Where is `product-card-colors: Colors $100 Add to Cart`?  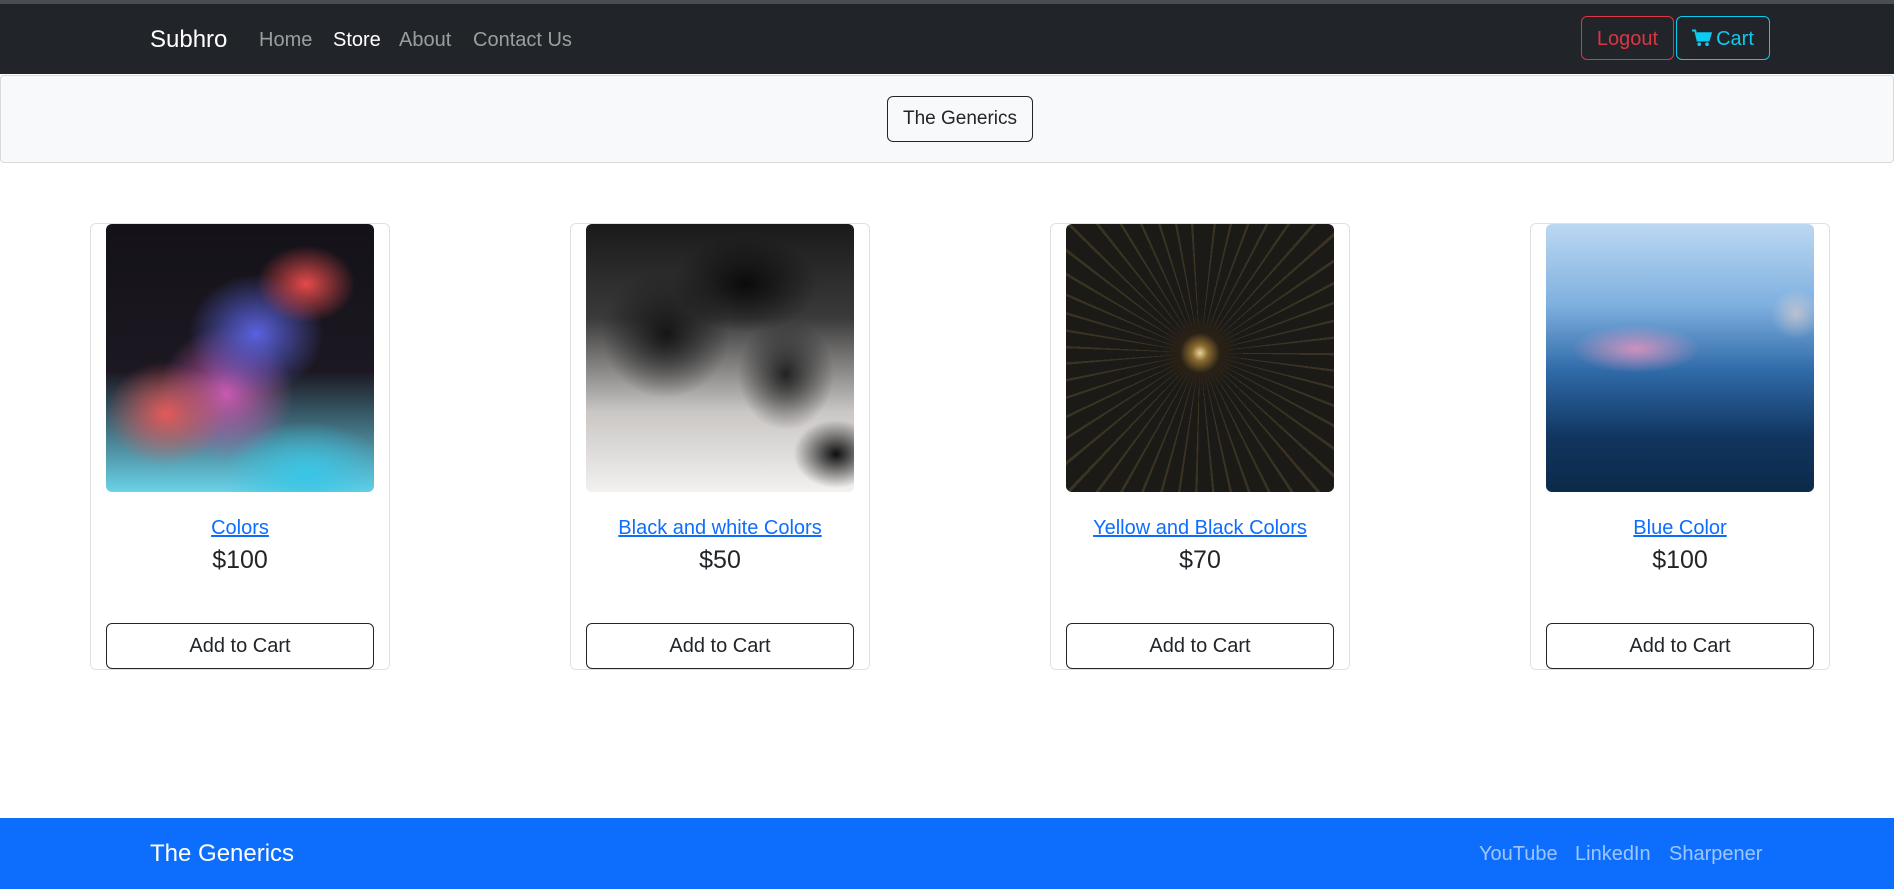
product-card-colors: Colors $100 Add to Cart is located at coordinates (240, 446).